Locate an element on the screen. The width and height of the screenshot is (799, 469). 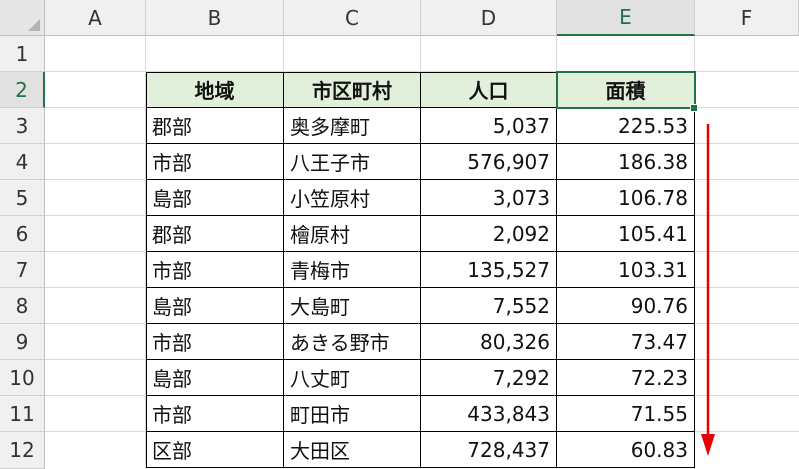
row-header-8: 8 is located at coordinates (22, 306).